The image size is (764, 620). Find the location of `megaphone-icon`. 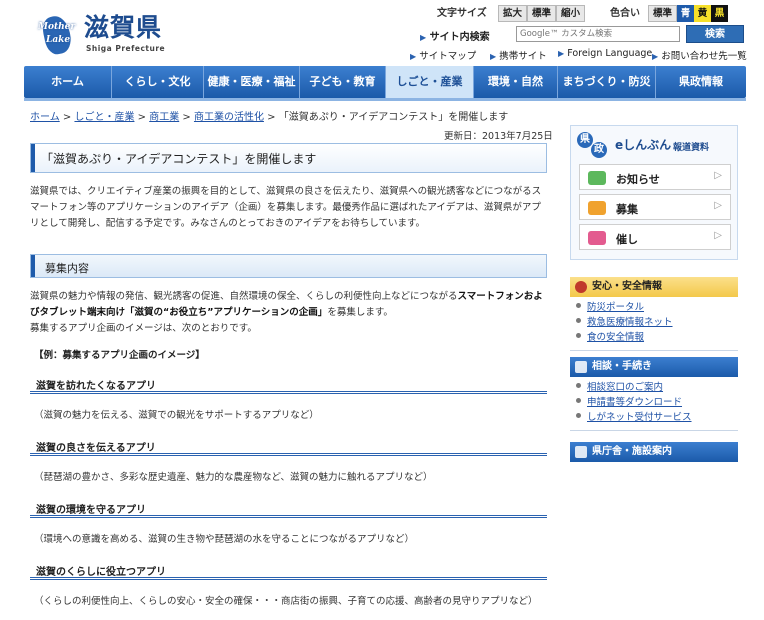

megaphone-icon is located at coordinates (597, 208).